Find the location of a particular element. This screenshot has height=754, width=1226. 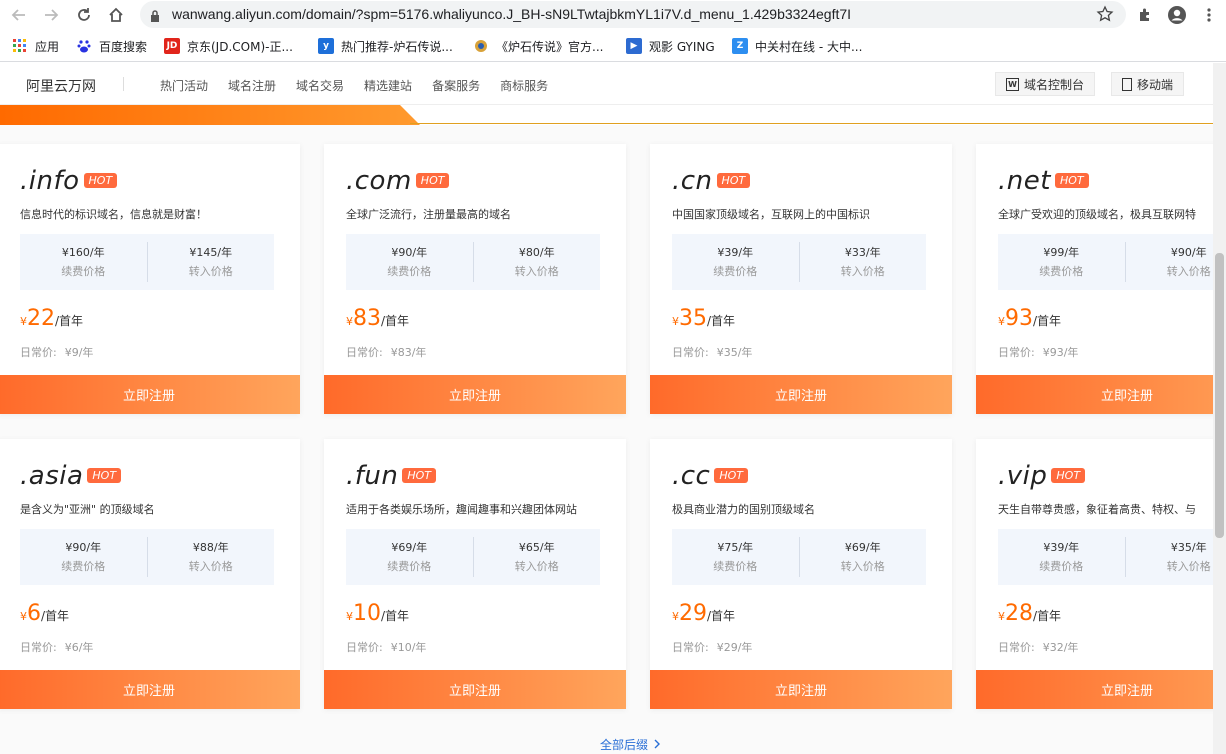

first-year-price: ¥28/首年 is located at coordinates (1029, 613).